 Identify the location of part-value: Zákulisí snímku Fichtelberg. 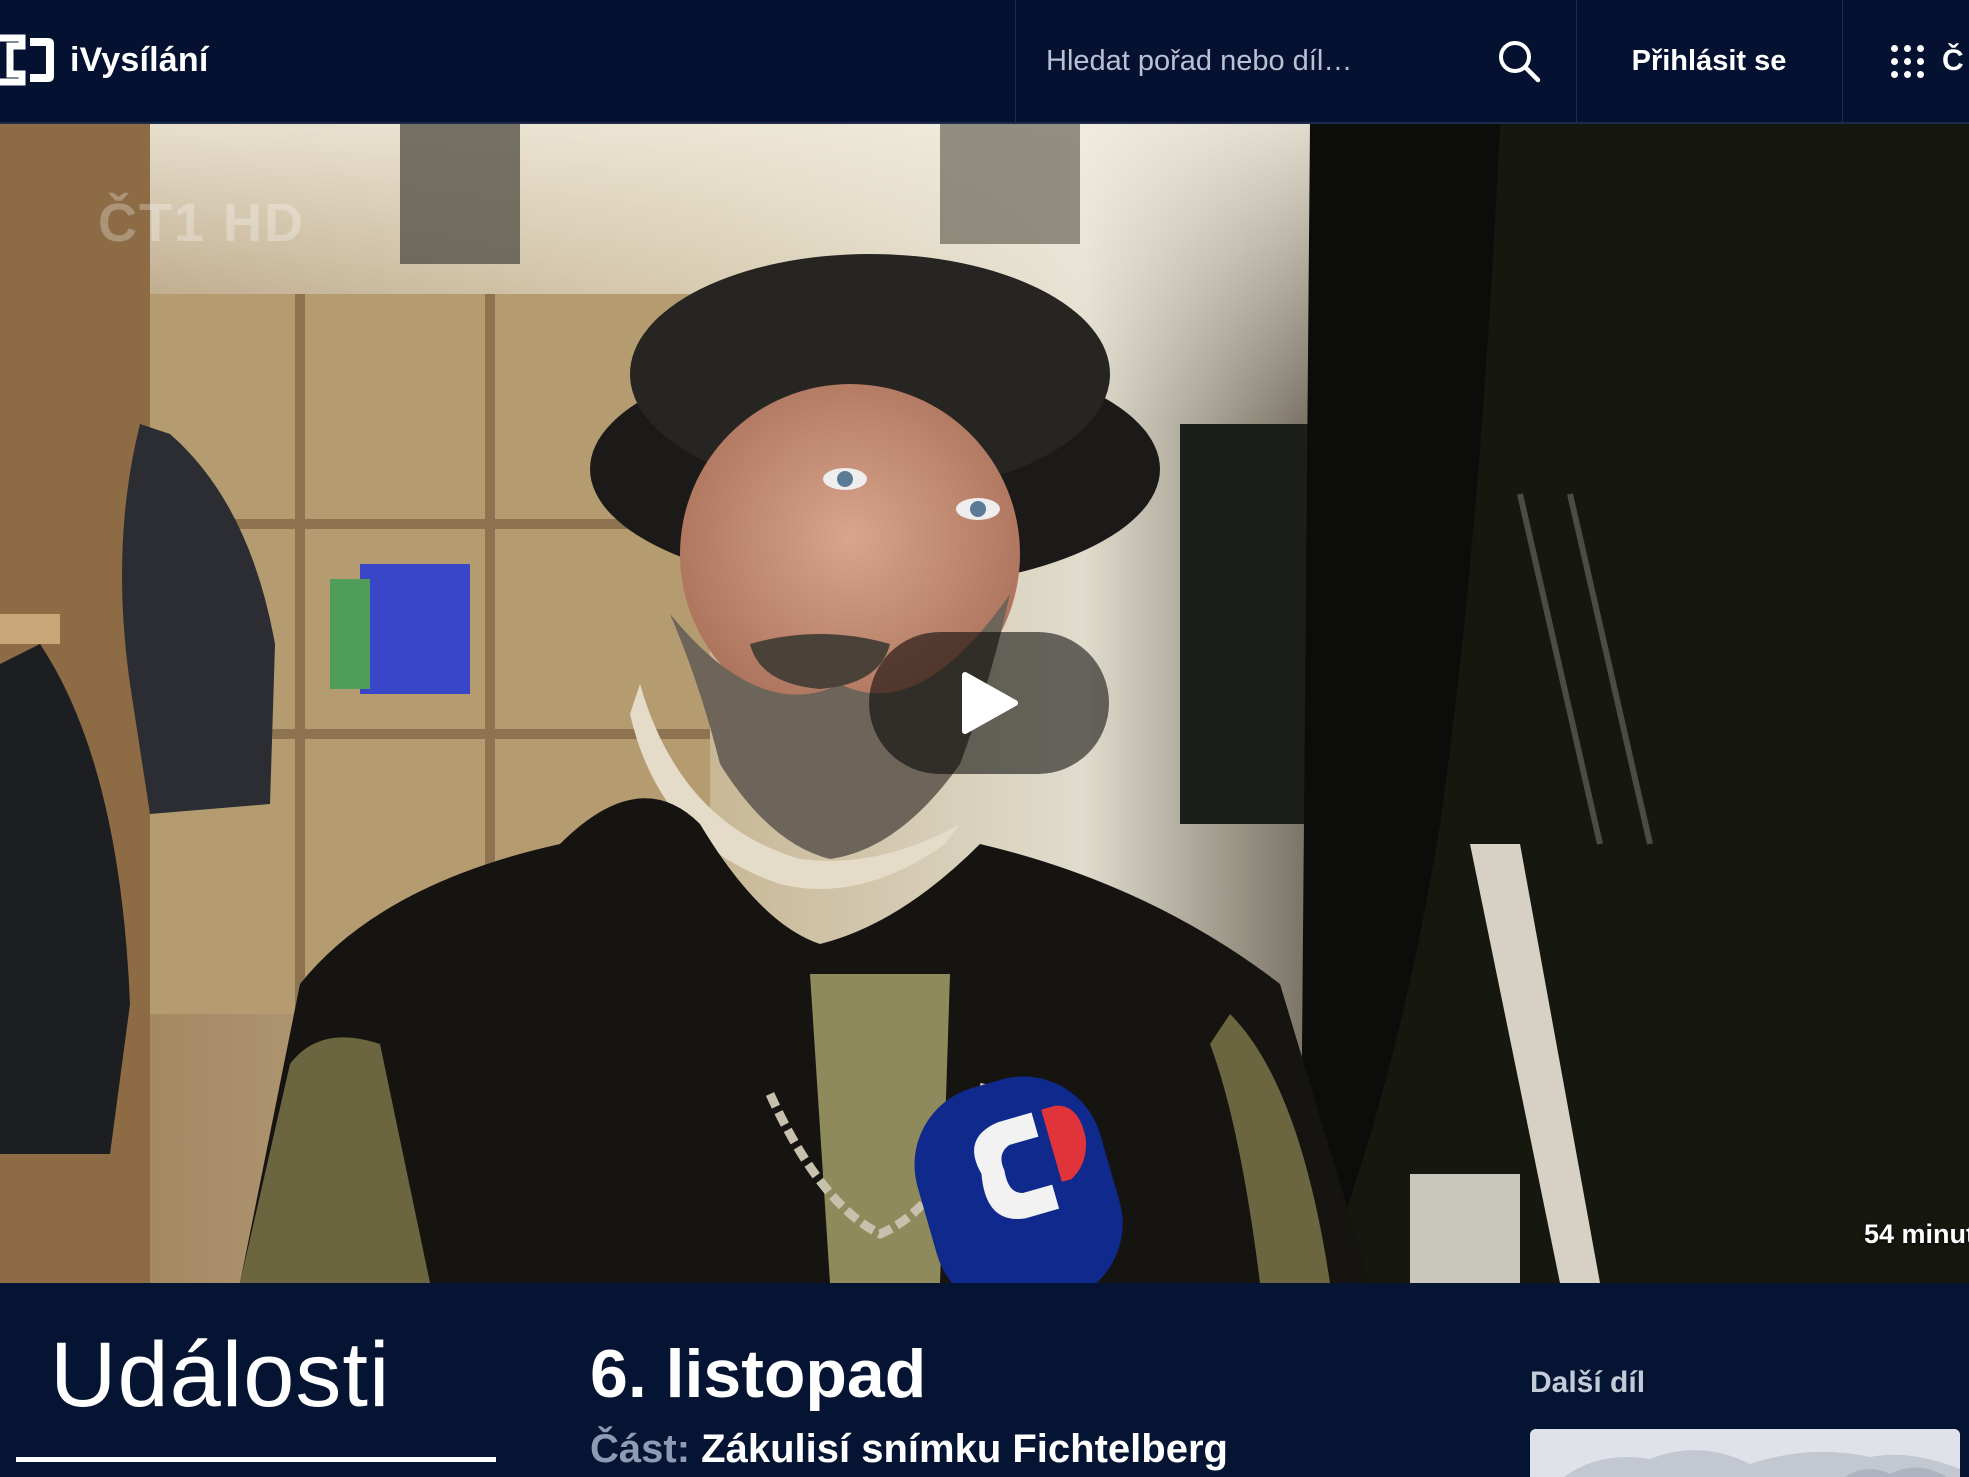
(964, 1449).